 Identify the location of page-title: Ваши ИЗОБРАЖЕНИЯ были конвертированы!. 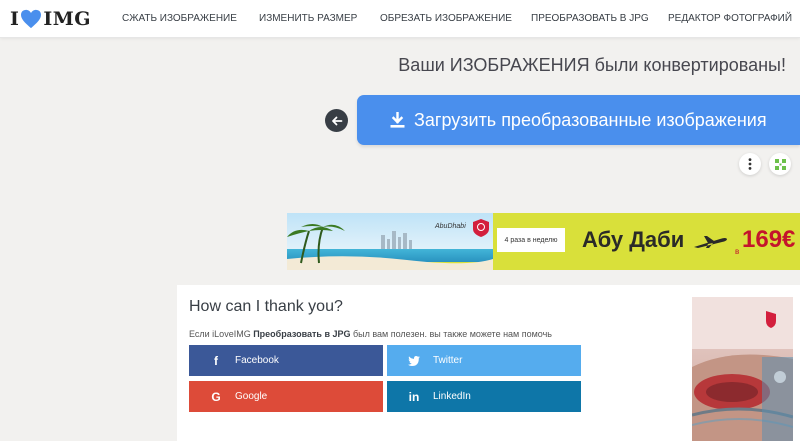
(592, 65).